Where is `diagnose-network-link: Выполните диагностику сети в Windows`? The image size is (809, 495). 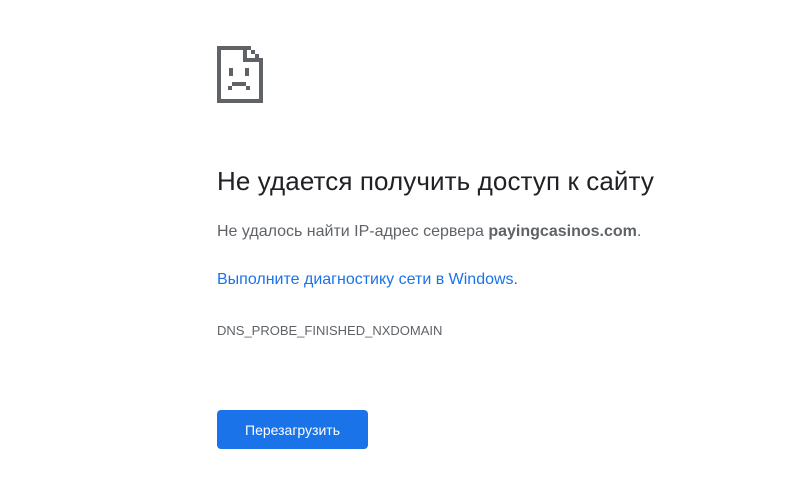 diagnose-network-link: Выполните диагностику сети в Windows is located at coordinates (365, 279).